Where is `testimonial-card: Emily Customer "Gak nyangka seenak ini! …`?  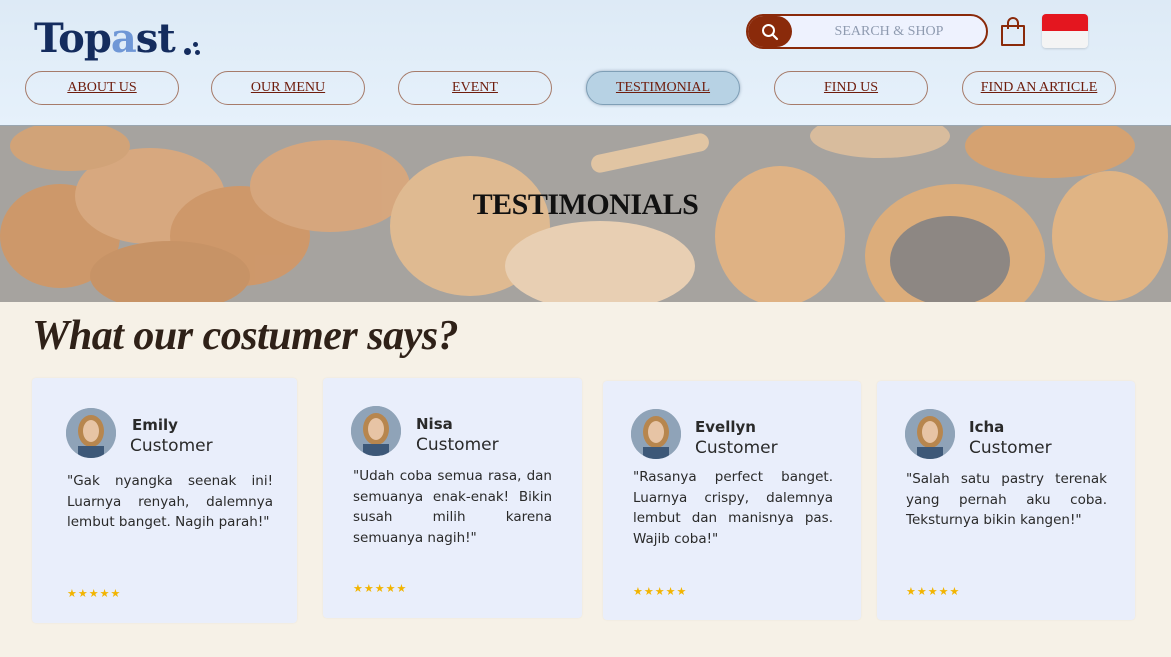 testimonial-card: Emily Customer "Gak nyangka seenak ini! … is located at coordinates (164, 500).